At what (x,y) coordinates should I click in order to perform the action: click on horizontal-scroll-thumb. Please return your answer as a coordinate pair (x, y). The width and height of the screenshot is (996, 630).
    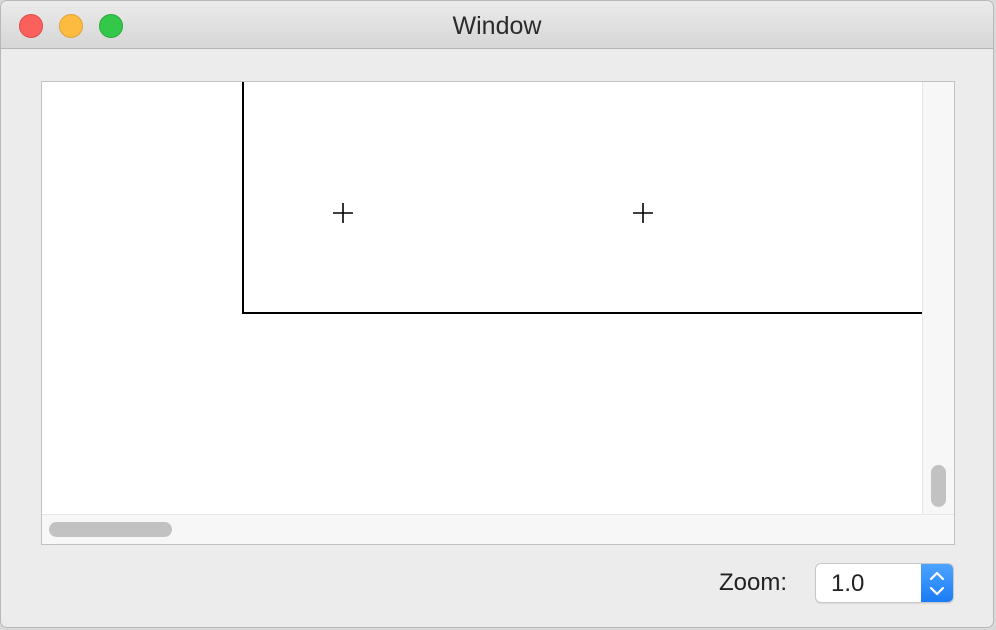
    Looking at the image, I should click on (110, 529).